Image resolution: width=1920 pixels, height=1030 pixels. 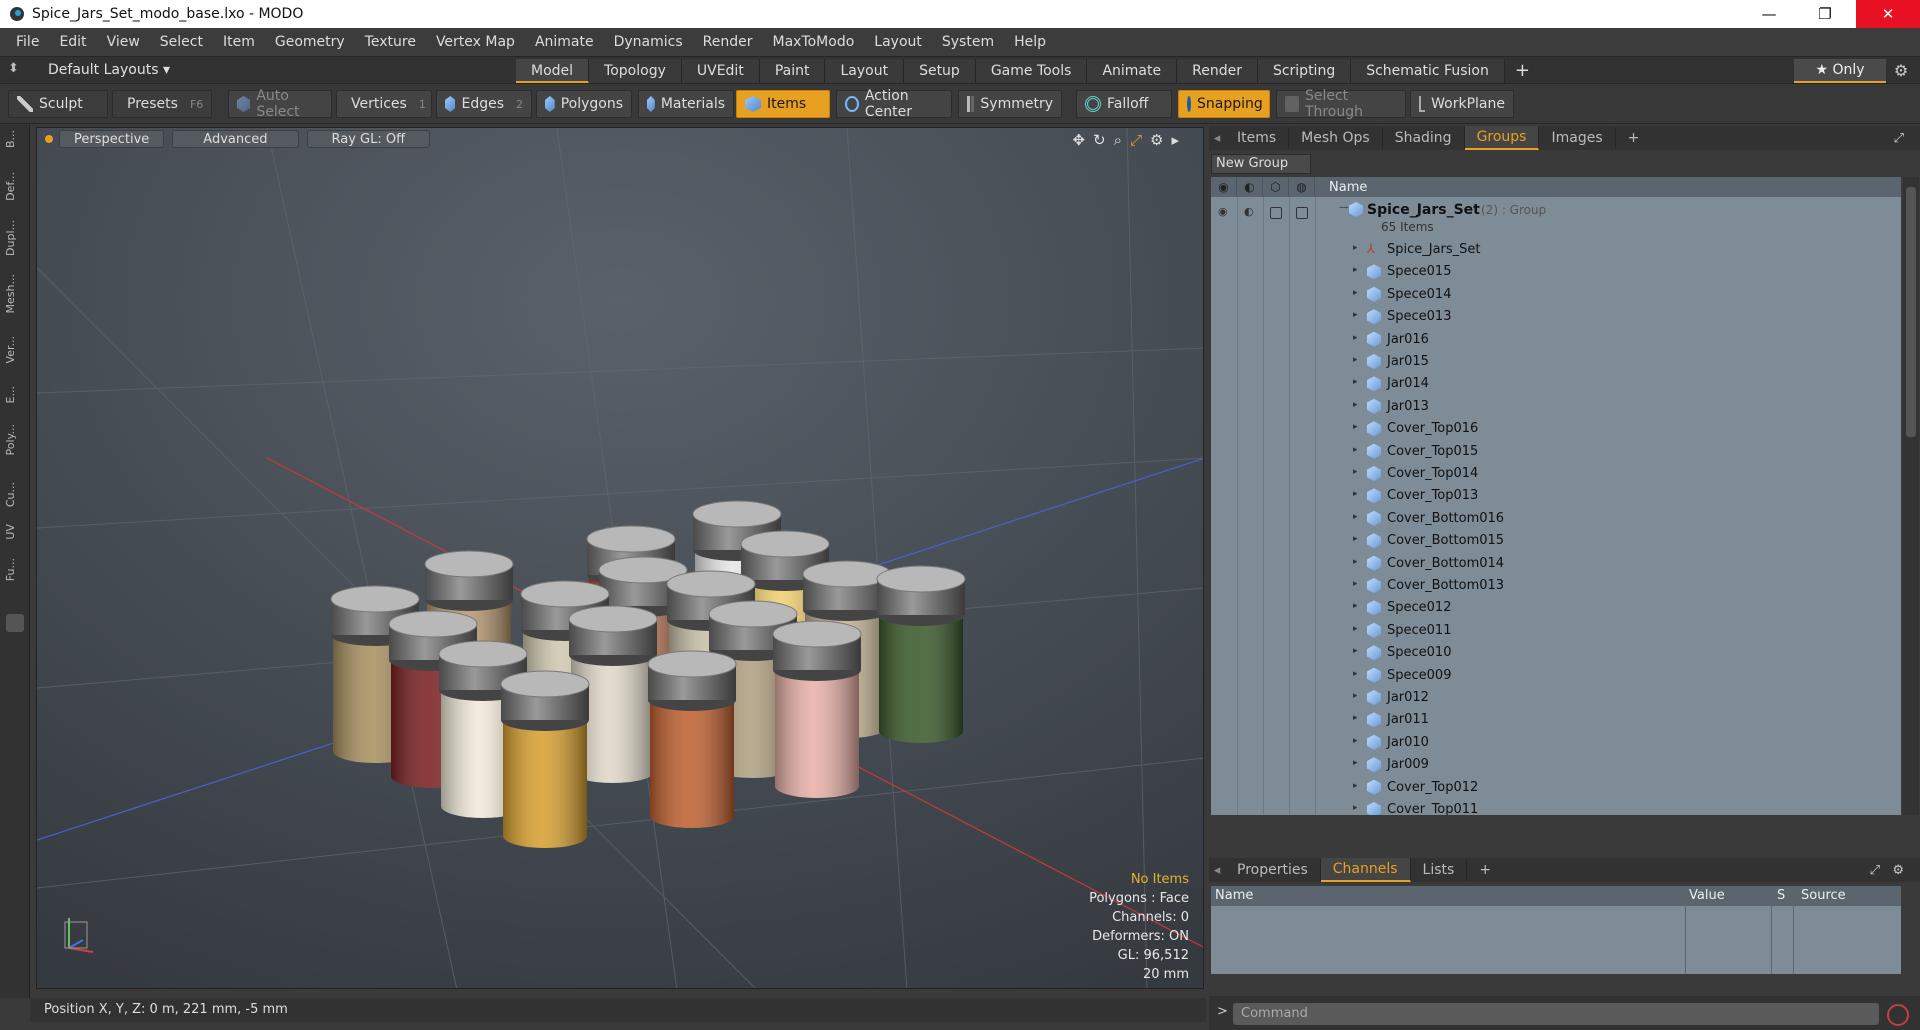 I want to click on add-properties-tab-button: +, so click(x=1485, y=870).